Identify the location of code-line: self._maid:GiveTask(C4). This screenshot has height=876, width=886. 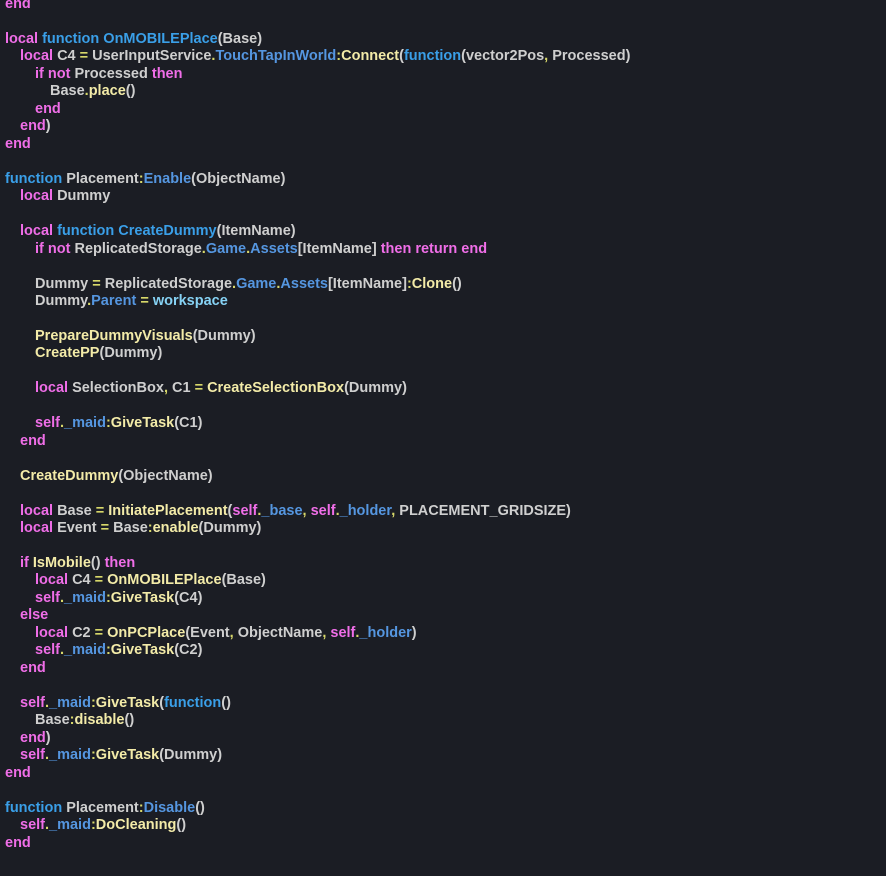
(317, 598).